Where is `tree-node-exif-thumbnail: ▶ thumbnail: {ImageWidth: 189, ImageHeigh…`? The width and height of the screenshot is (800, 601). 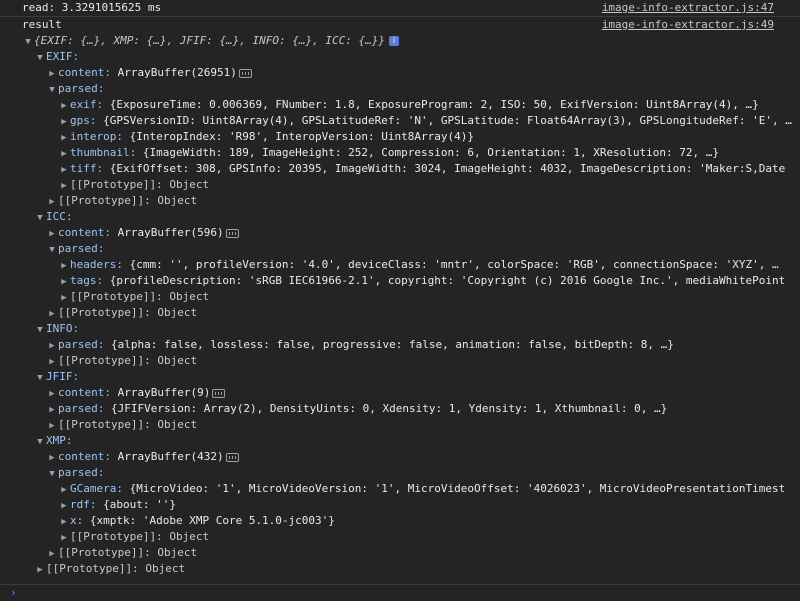
tree-node-exif-thumbnail: ▶ thumbnail: {ImageWidth: 189, ImageHeigh… is located at coordinates (400, 153).